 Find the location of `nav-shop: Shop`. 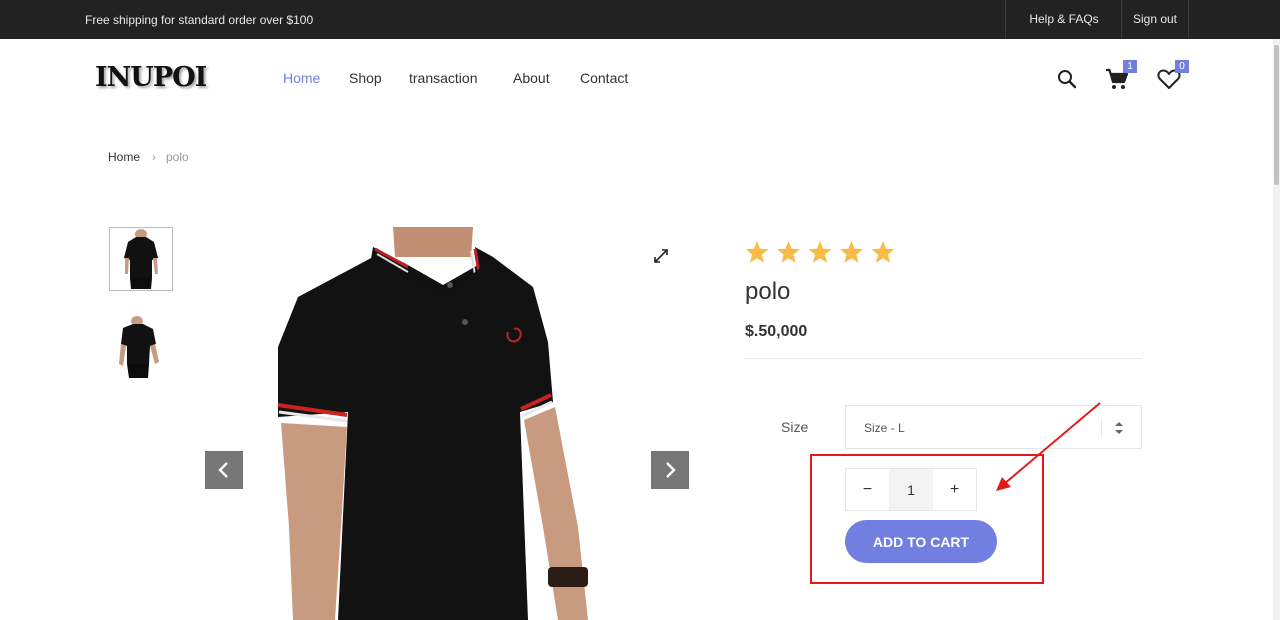

nav-shop: Shop is located at coordinates (365, 78).